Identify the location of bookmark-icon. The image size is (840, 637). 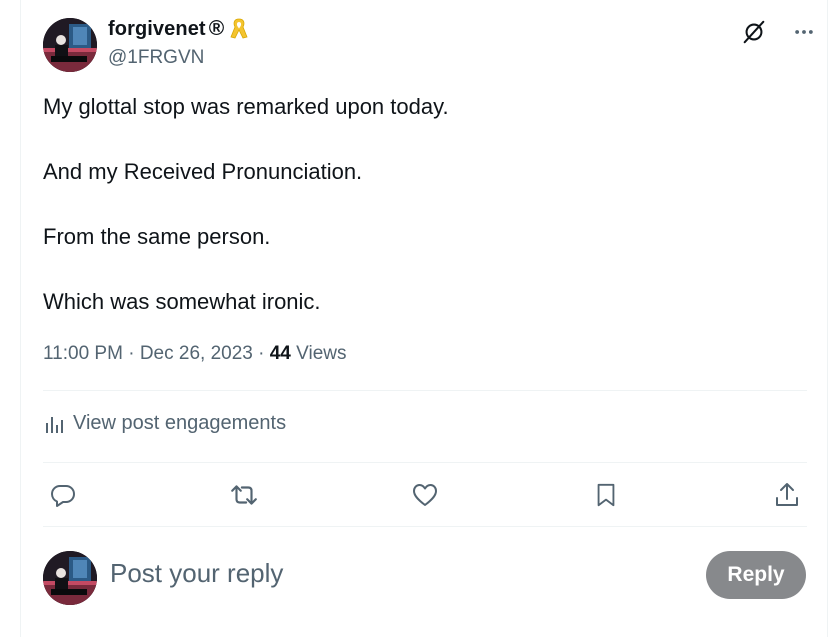
(606, 495).